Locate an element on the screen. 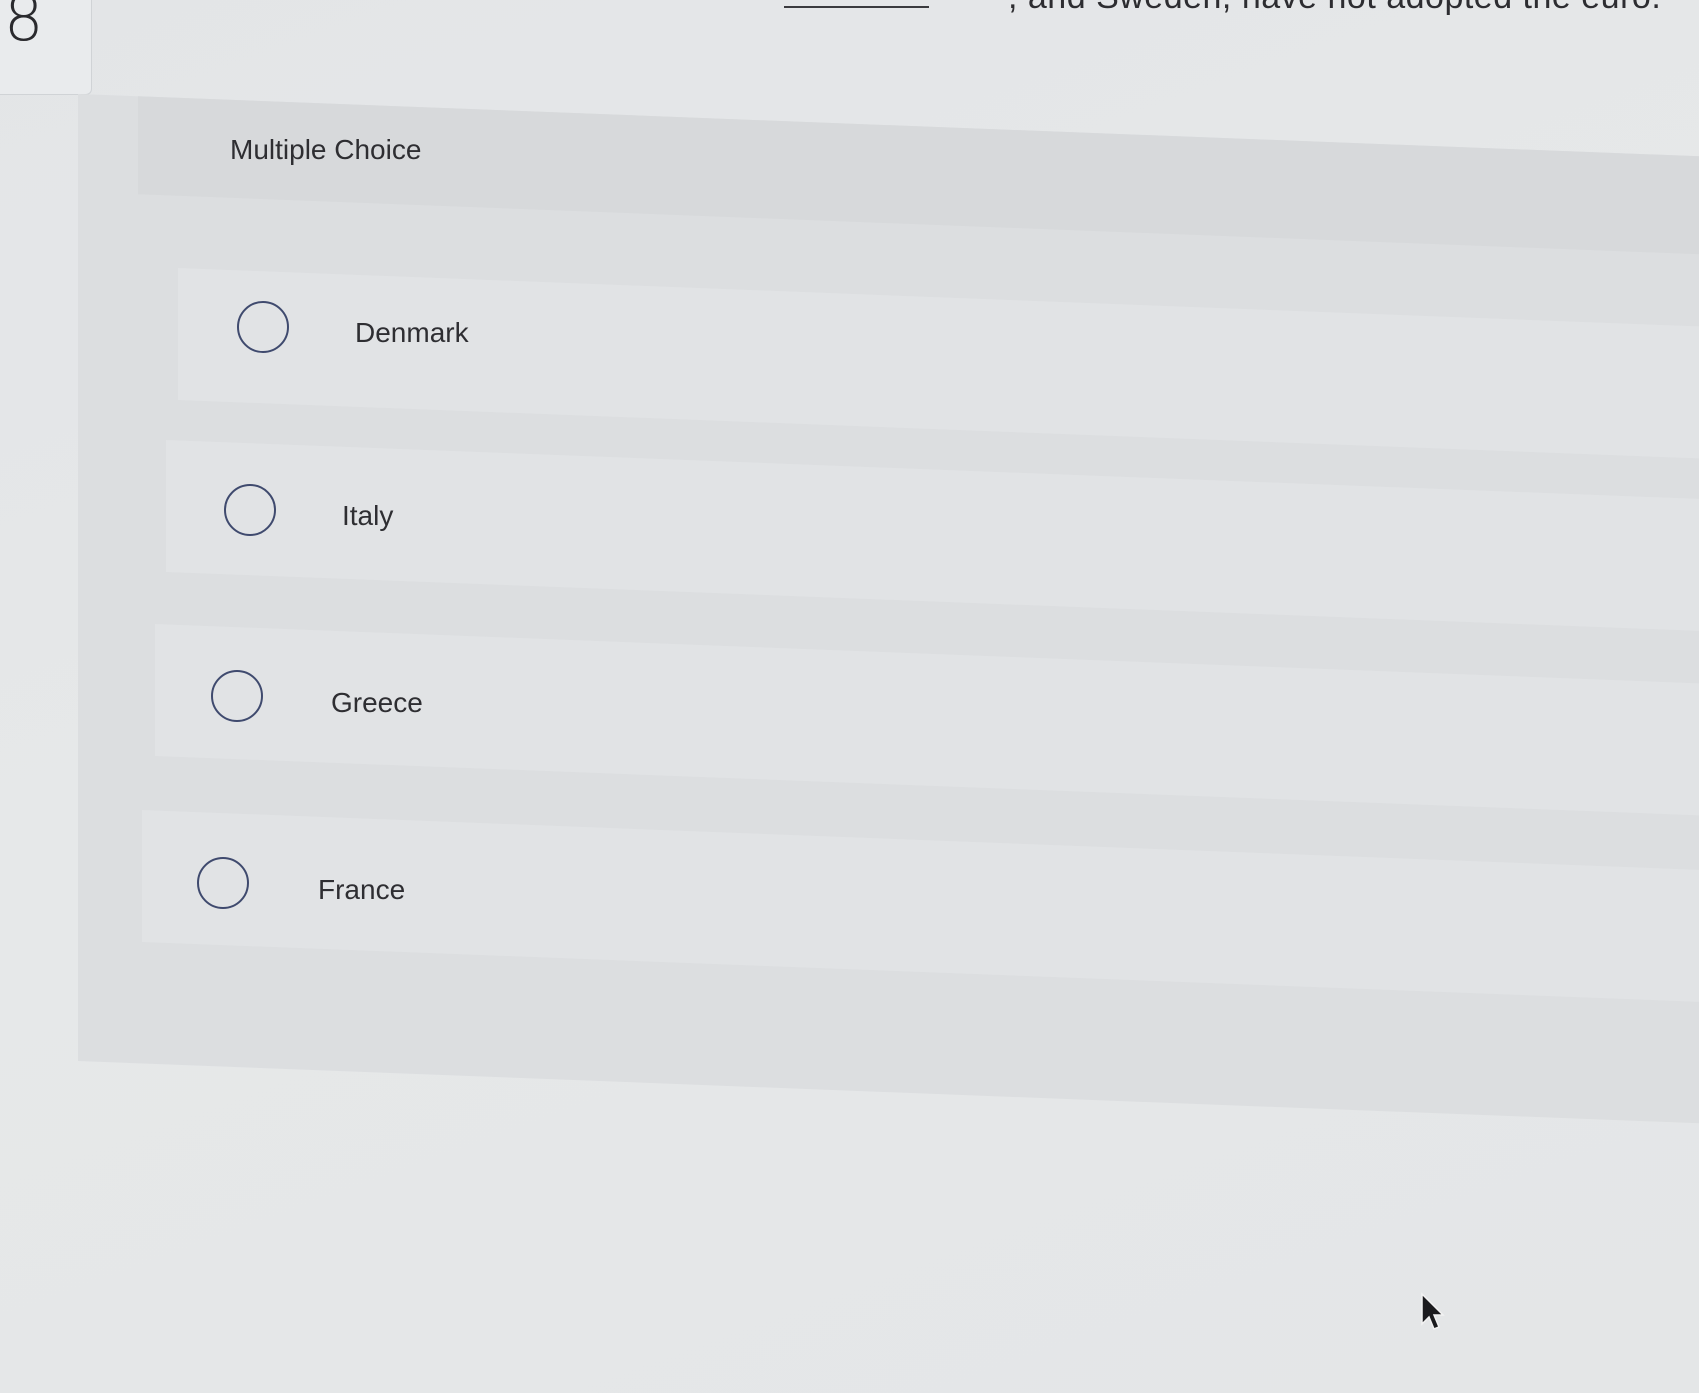  option-label-greece: Greece is located at coordinates (377, 703).